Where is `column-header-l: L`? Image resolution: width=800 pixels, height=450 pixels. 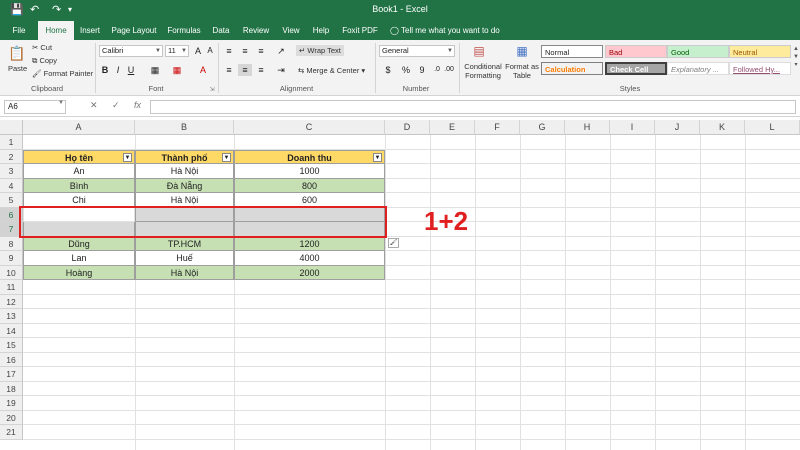 column-header-l: L is located at coordinates (772, 127).